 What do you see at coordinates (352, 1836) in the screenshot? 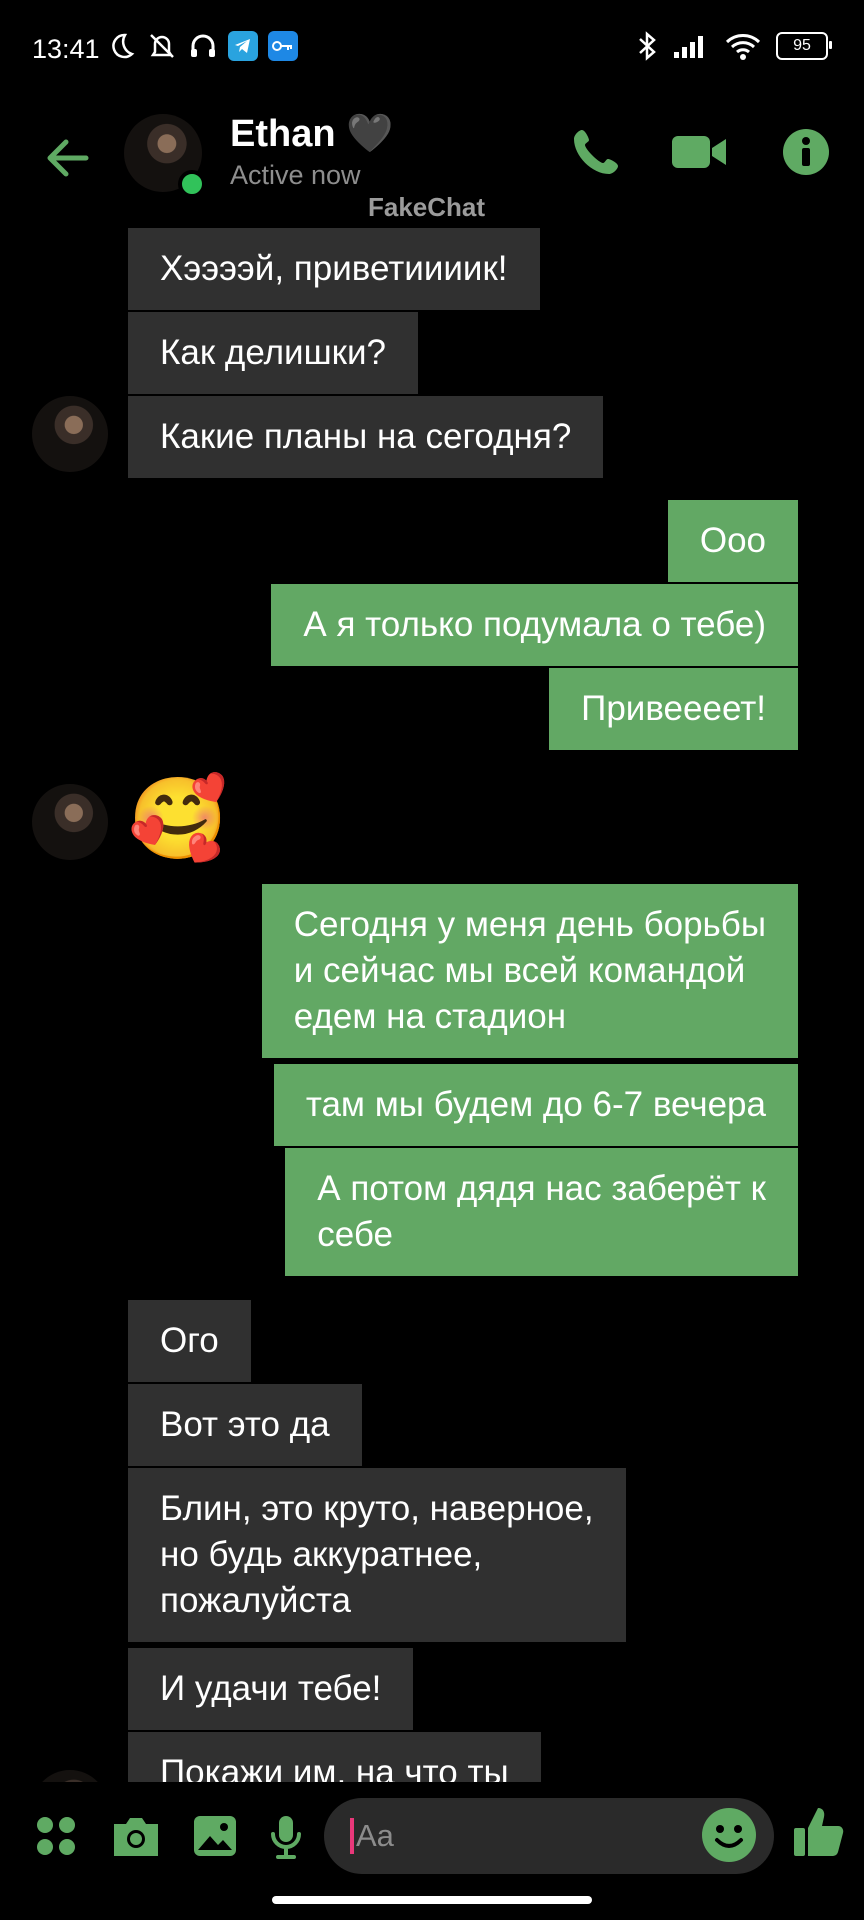
I see `text-cursor` at bounding box center [352, 1836].